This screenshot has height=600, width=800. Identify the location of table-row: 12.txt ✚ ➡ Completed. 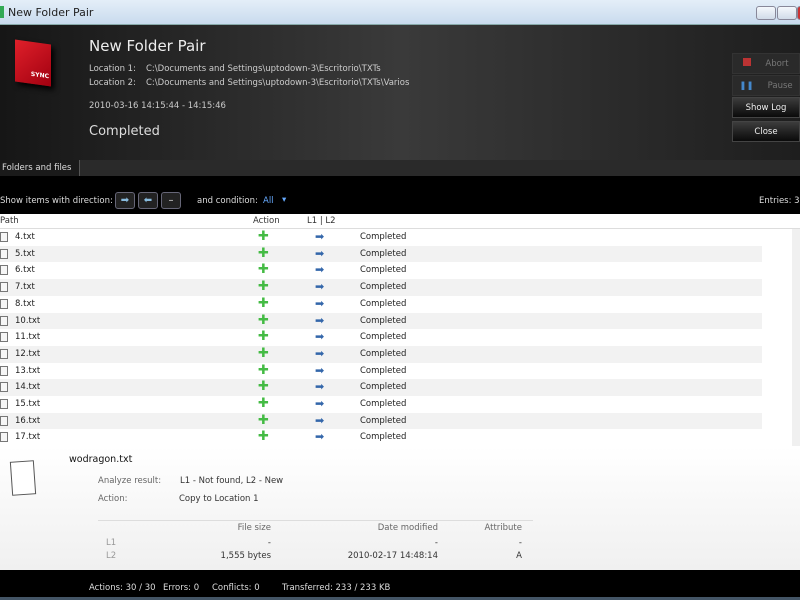
(381, 354).